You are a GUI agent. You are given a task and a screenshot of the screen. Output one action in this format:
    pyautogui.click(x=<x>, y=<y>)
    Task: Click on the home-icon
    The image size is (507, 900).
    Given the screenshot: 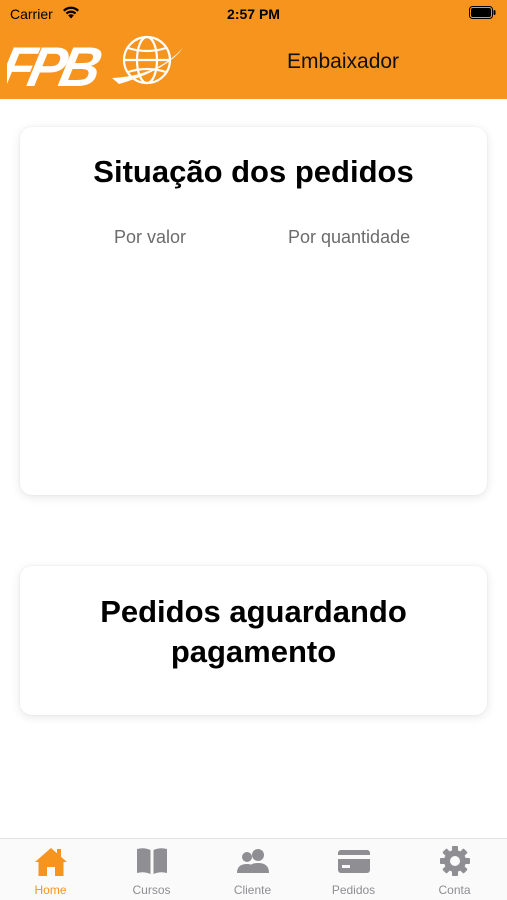 What is the action you would take?
    pyautogui.click(x=50, y=862)
    